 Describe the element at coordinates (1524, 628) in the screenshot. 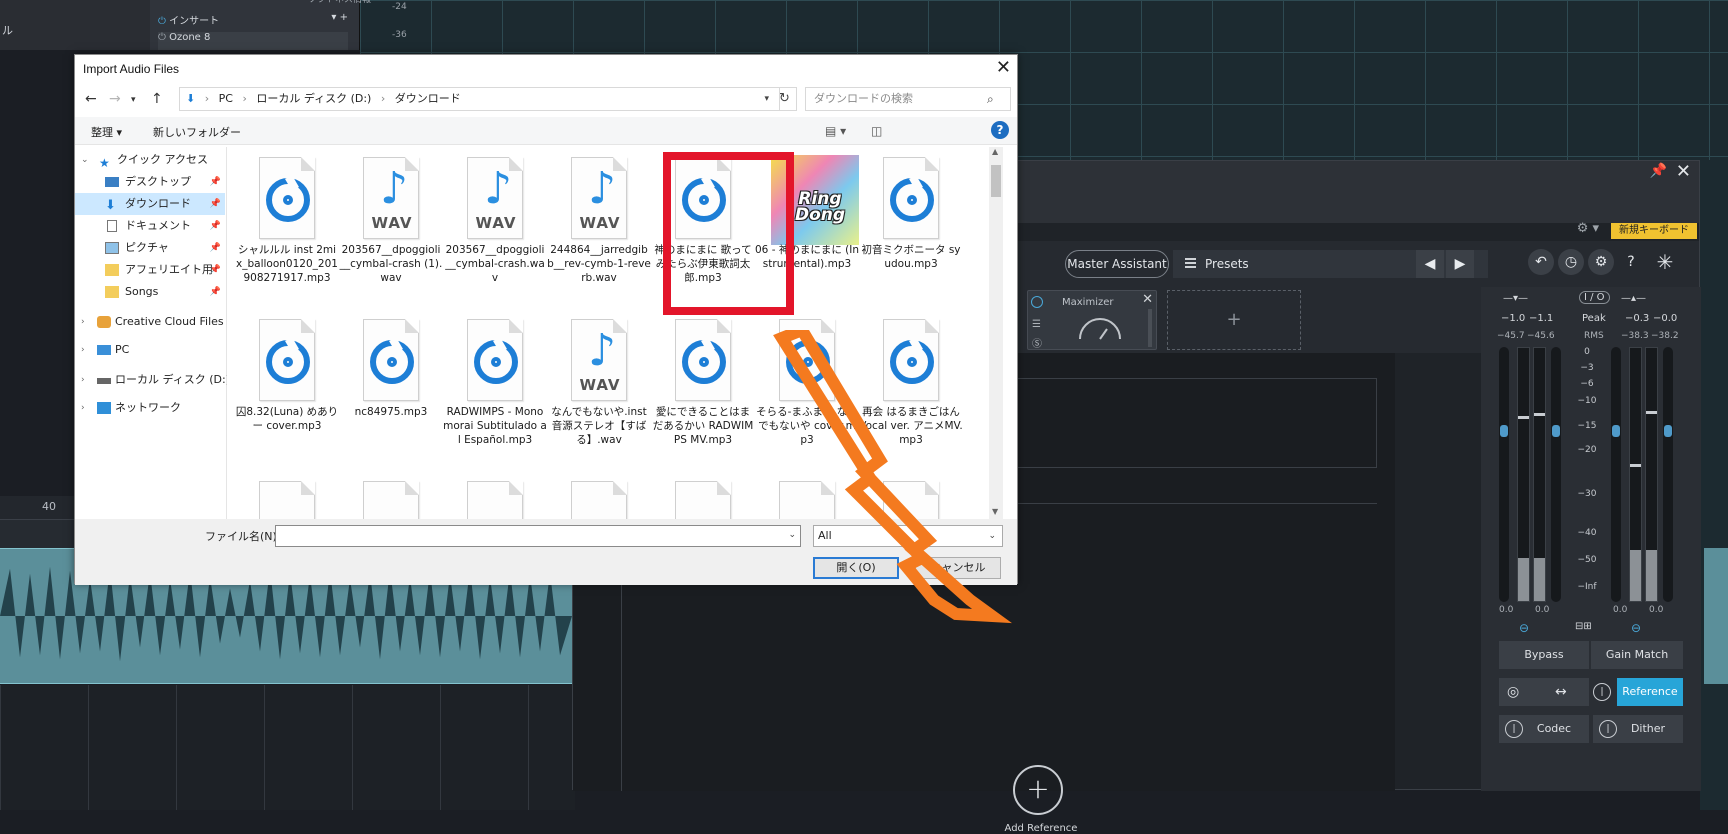

I see `link-icon: ⊖` at that location.